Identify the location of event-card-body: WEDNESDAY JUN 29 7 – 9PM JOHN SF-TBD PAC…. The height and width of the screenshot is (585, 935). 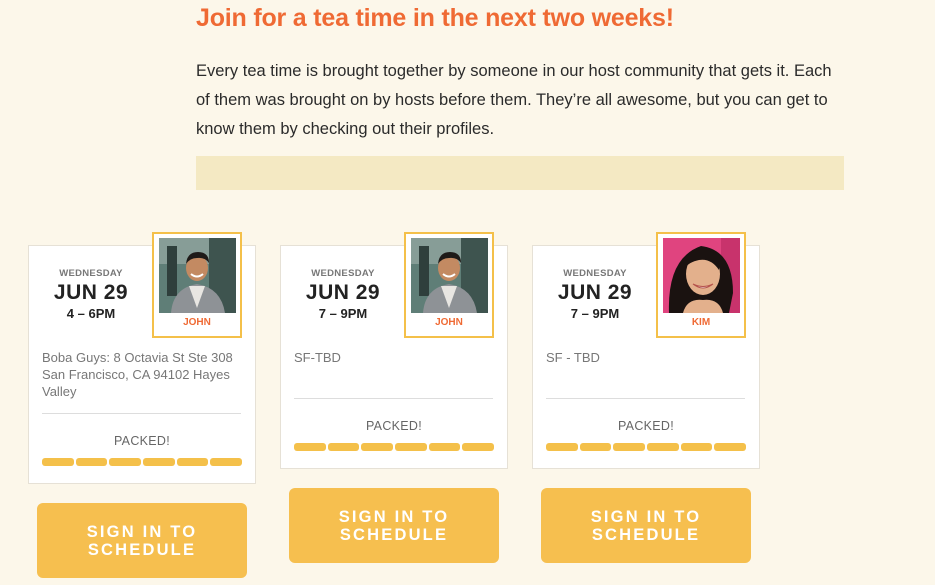
(394, 350).